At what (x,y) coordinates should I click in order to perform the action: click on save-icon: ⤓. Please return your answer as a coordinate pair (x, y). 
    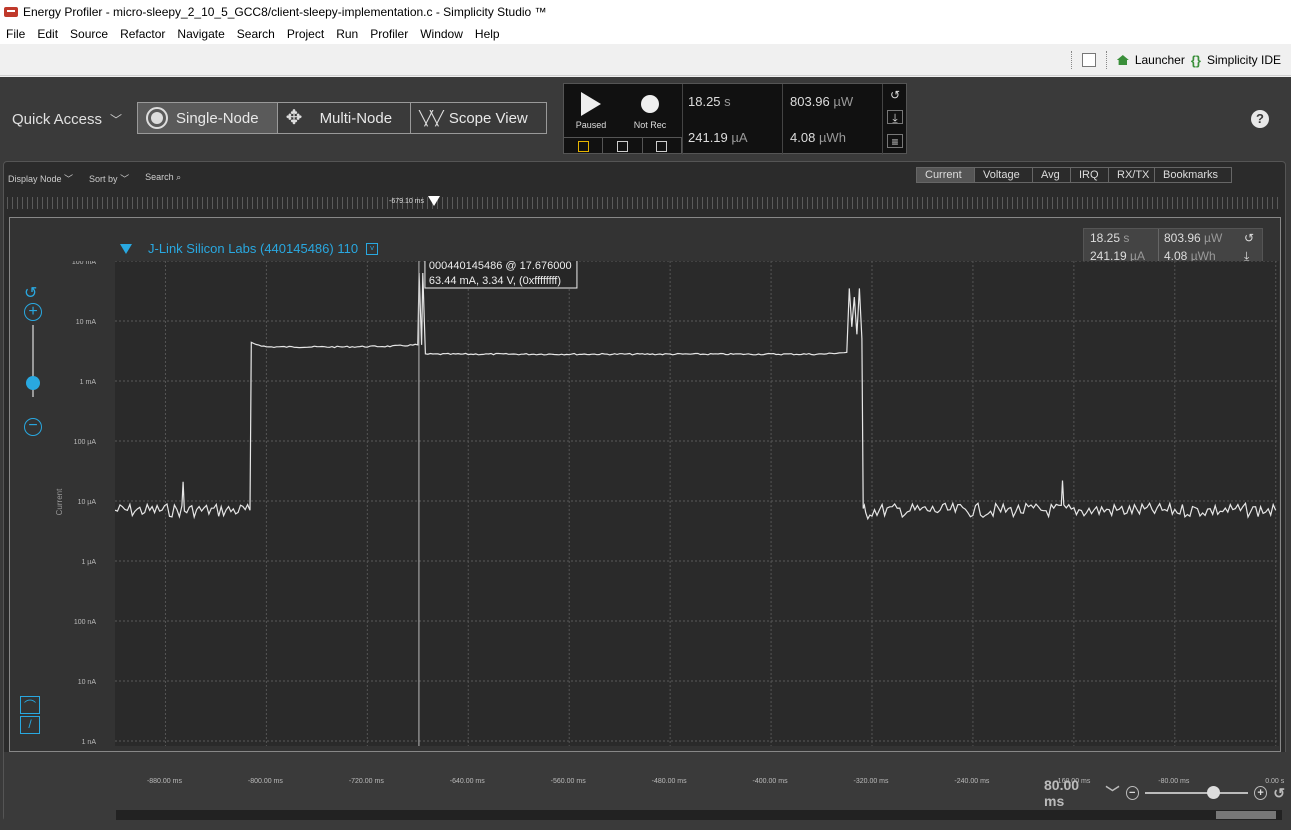
    Looking at the image, I should click on (895, 117).